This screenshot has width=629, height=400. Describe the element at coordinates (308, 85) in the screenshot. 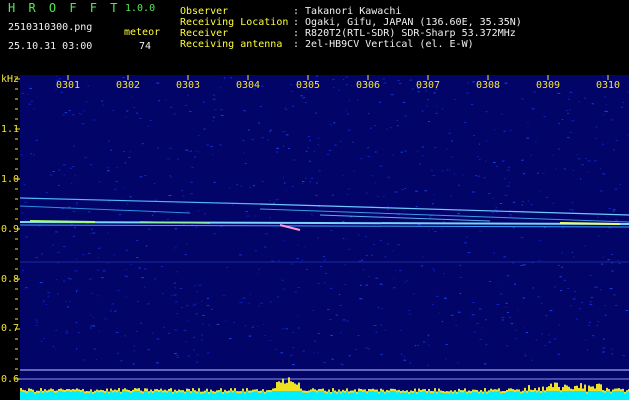

I see `x-tick-label: 0305` at that location.